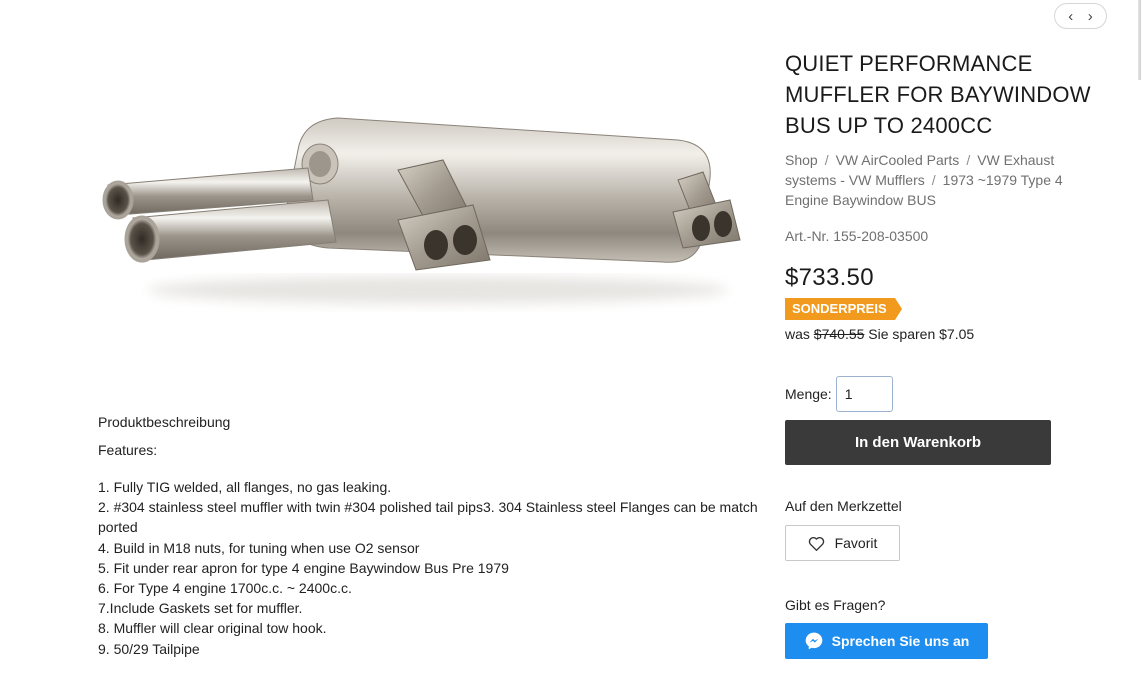 The height and width of the screenshot is (688, 1141). What do you see at coordinates (918, 442) in the screenshot?
I see `add-to-cart-button: In den Warenkorb` at bounding box center [918, 442].